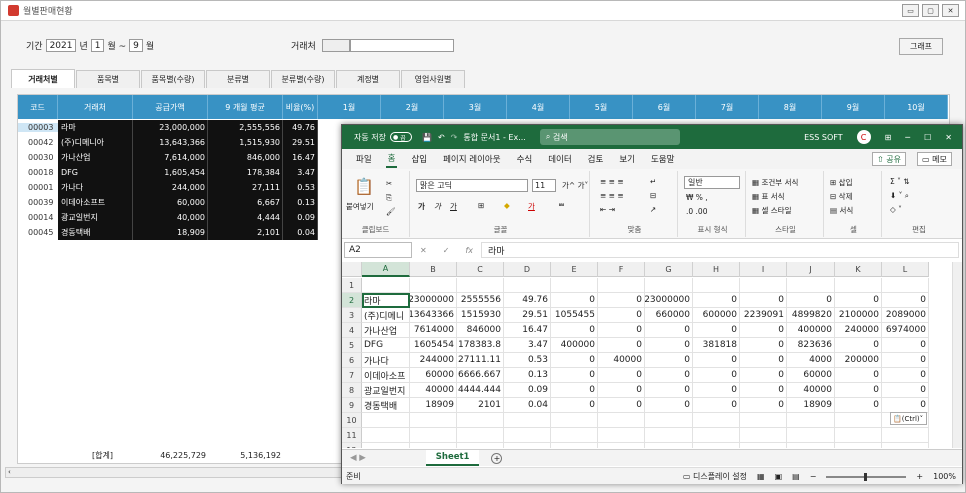 The image size is (966, 493). What do you see at coordinates (716, 345) in the screenshot?
I see `sheet-cell: 381818` at bounding box center [716, 345].